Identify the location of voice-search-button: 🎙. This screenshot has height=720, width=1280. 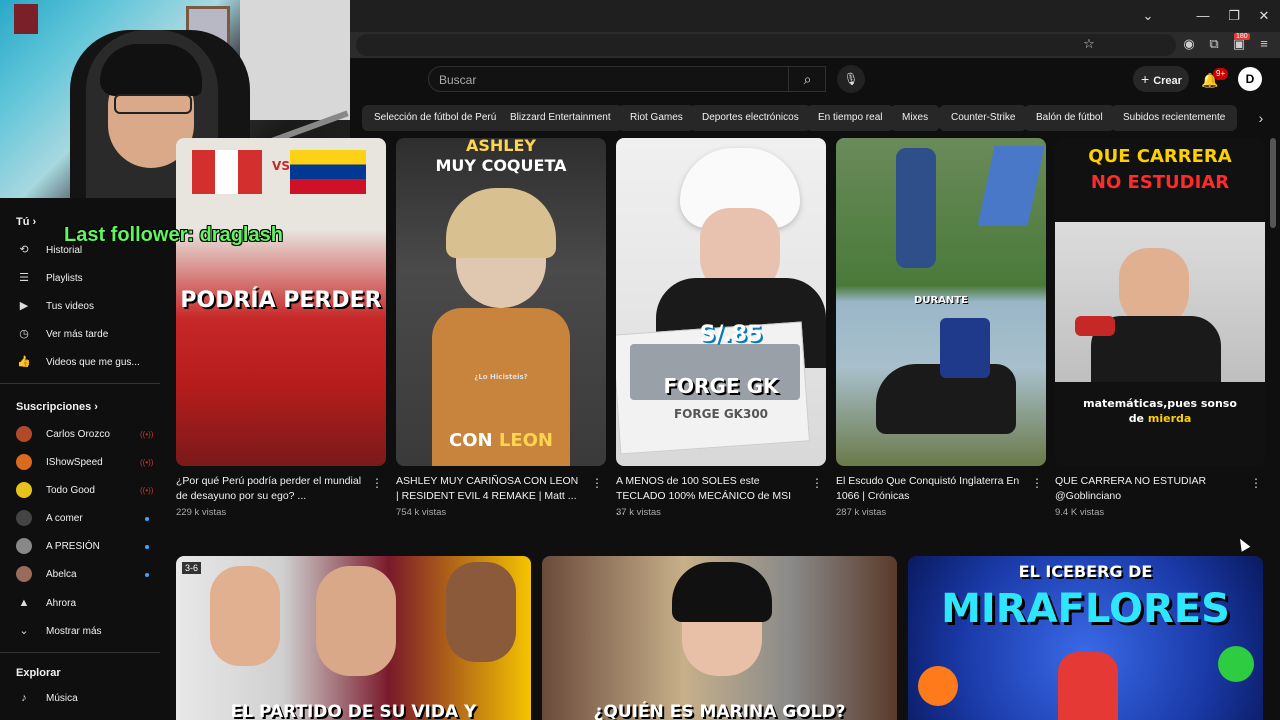
(851, 79).